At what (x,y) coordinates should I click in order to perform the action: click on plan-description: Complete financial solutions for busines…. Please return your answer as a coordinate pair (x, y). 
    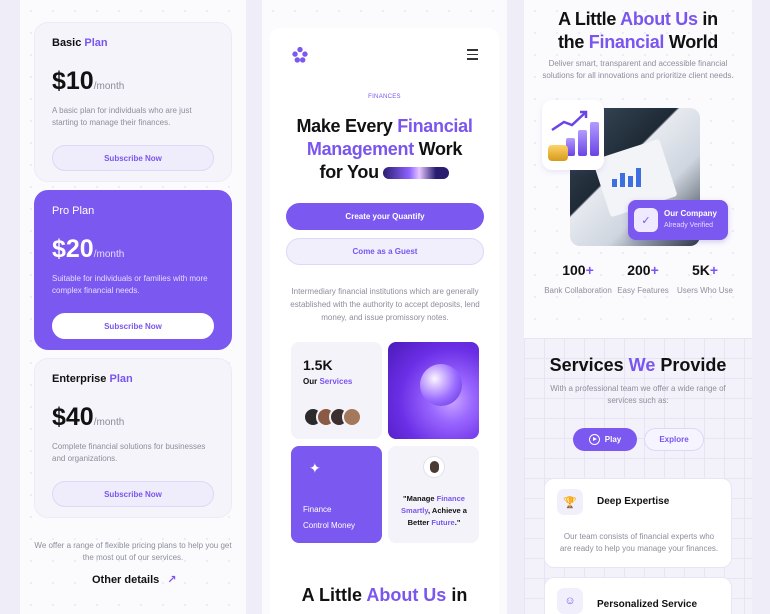
    Looking at the image, I should click on (129, 452).